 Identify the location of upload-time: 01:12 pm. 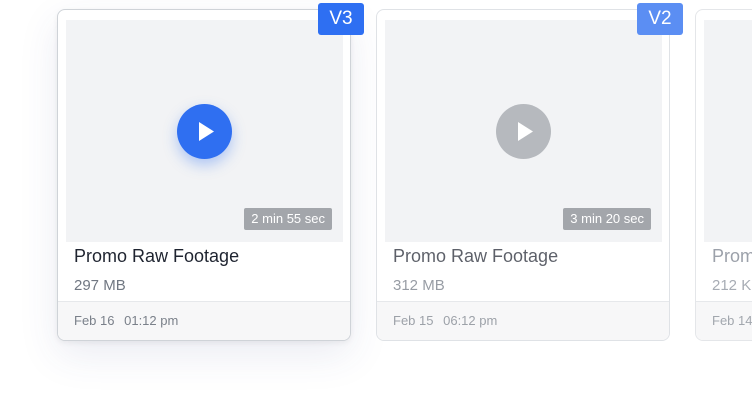
(151, 320).